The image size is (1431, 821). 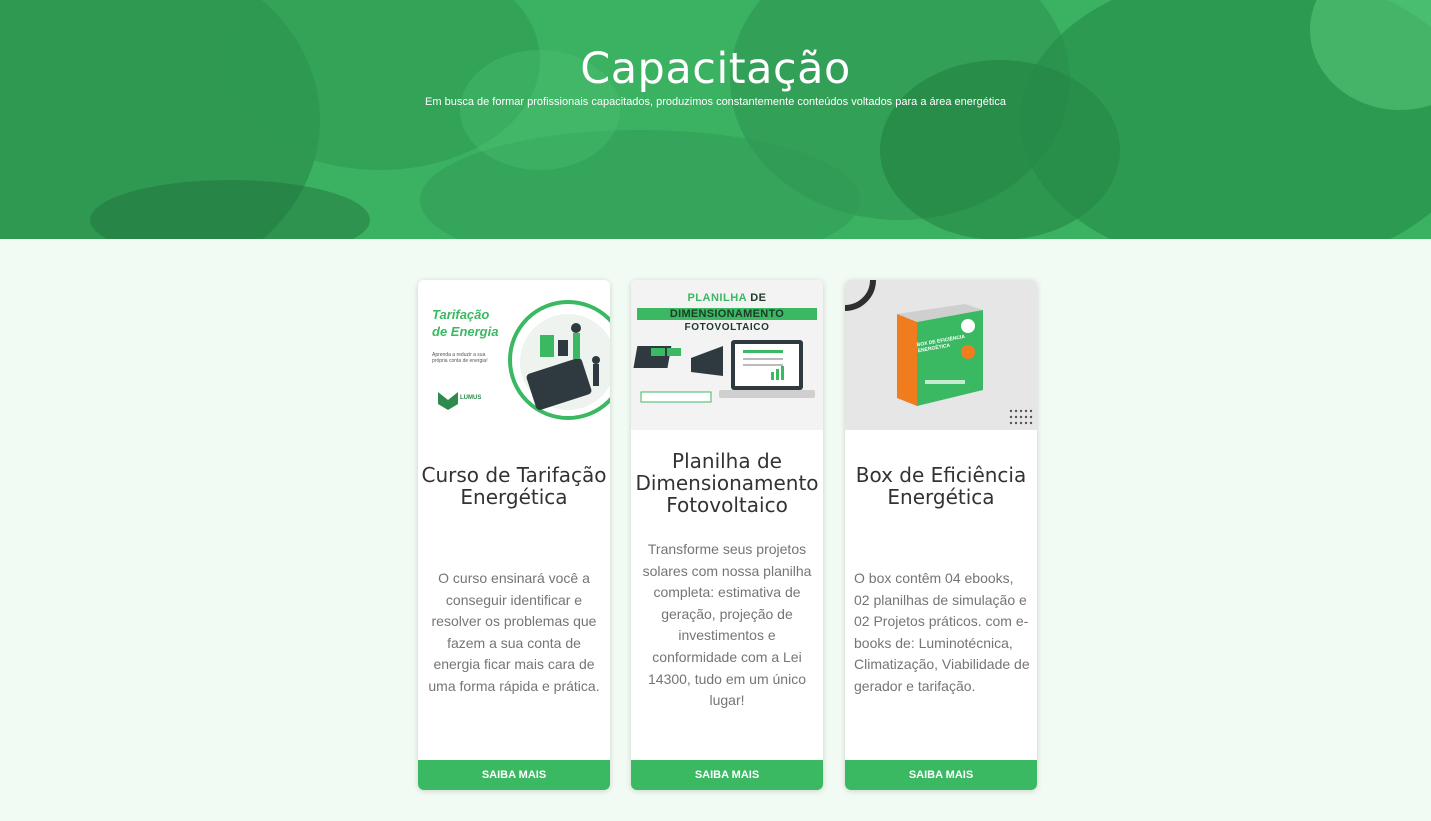 I want to click on image-heading-planilha: PLANILHA, so click(x=717, y=298).